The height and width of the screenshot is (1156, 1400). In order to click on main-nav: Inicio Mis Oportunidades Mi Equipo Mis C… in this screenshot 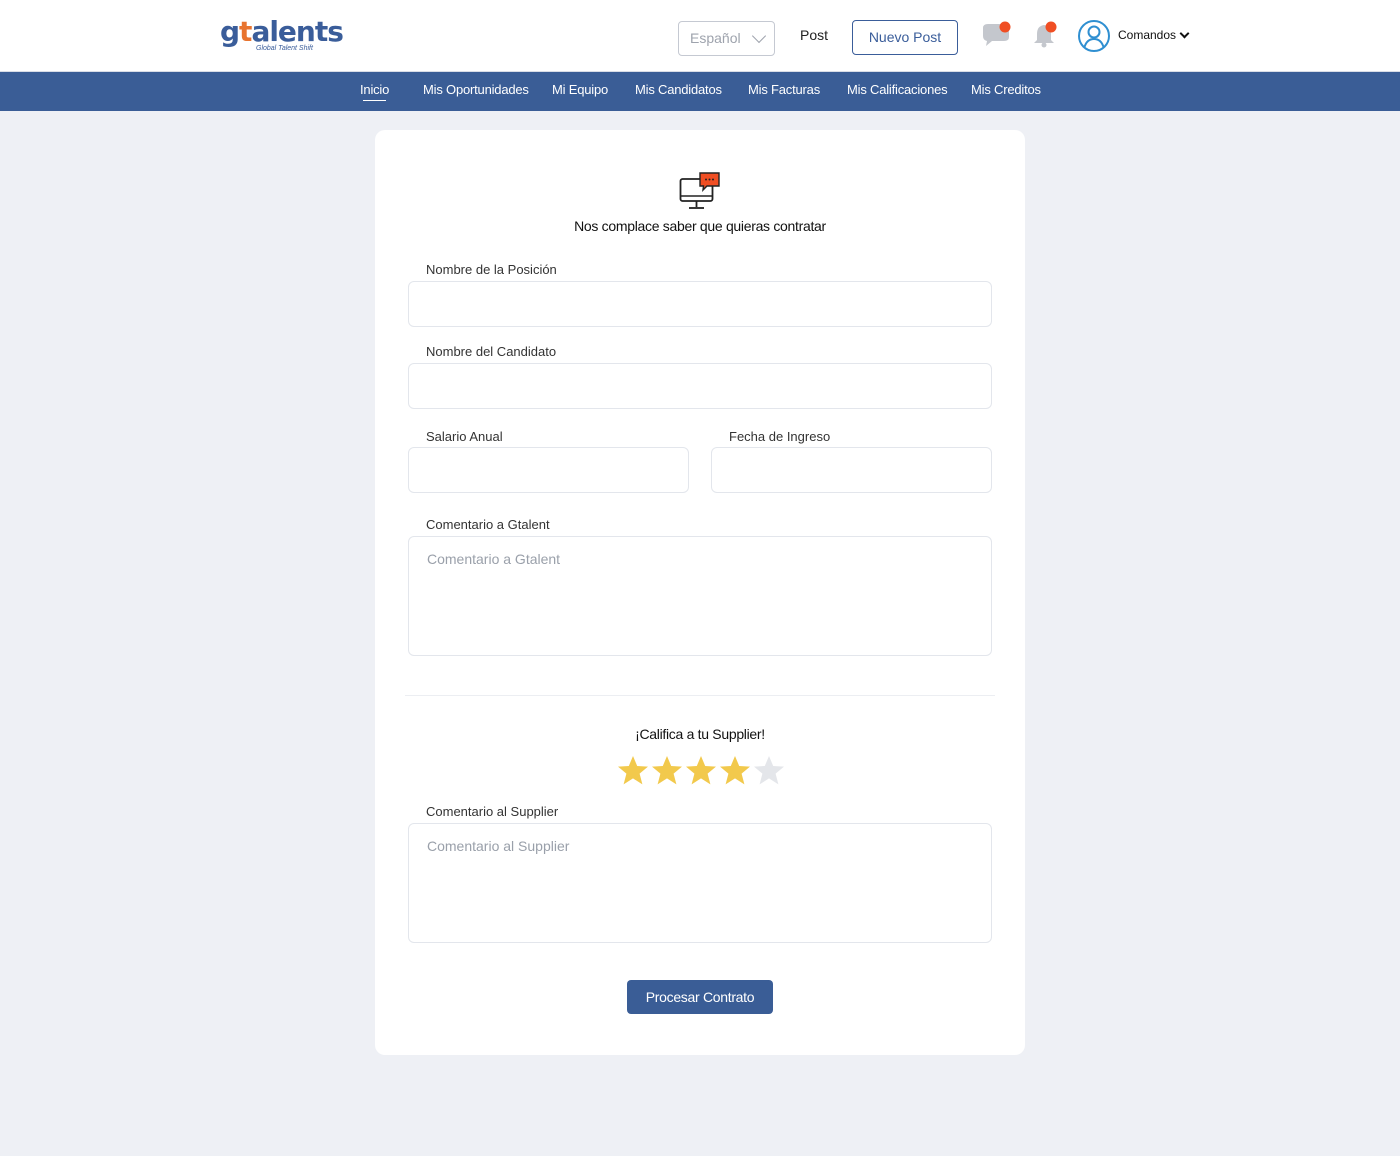, I will do `click(700, 91)`.